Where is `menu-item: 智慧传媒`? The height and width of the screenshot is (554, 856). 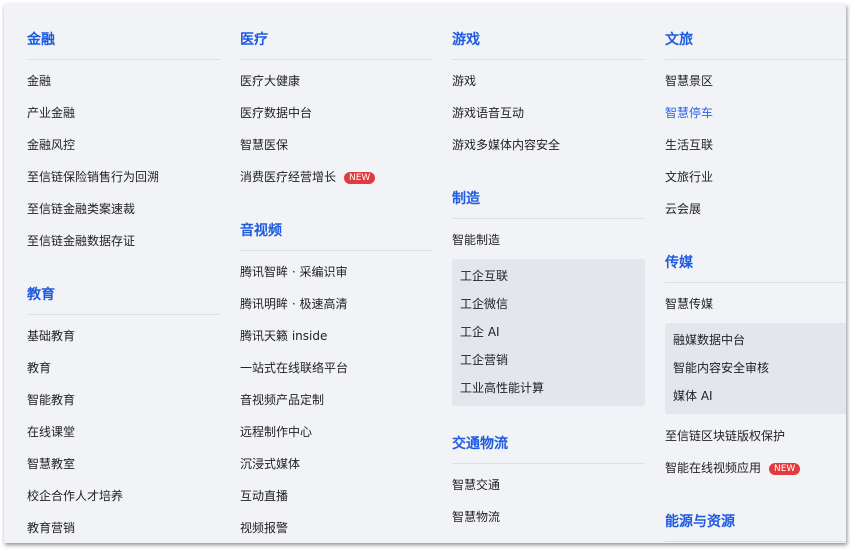 menu-item: 智慧传媒 is located at coordinates (755, 304).